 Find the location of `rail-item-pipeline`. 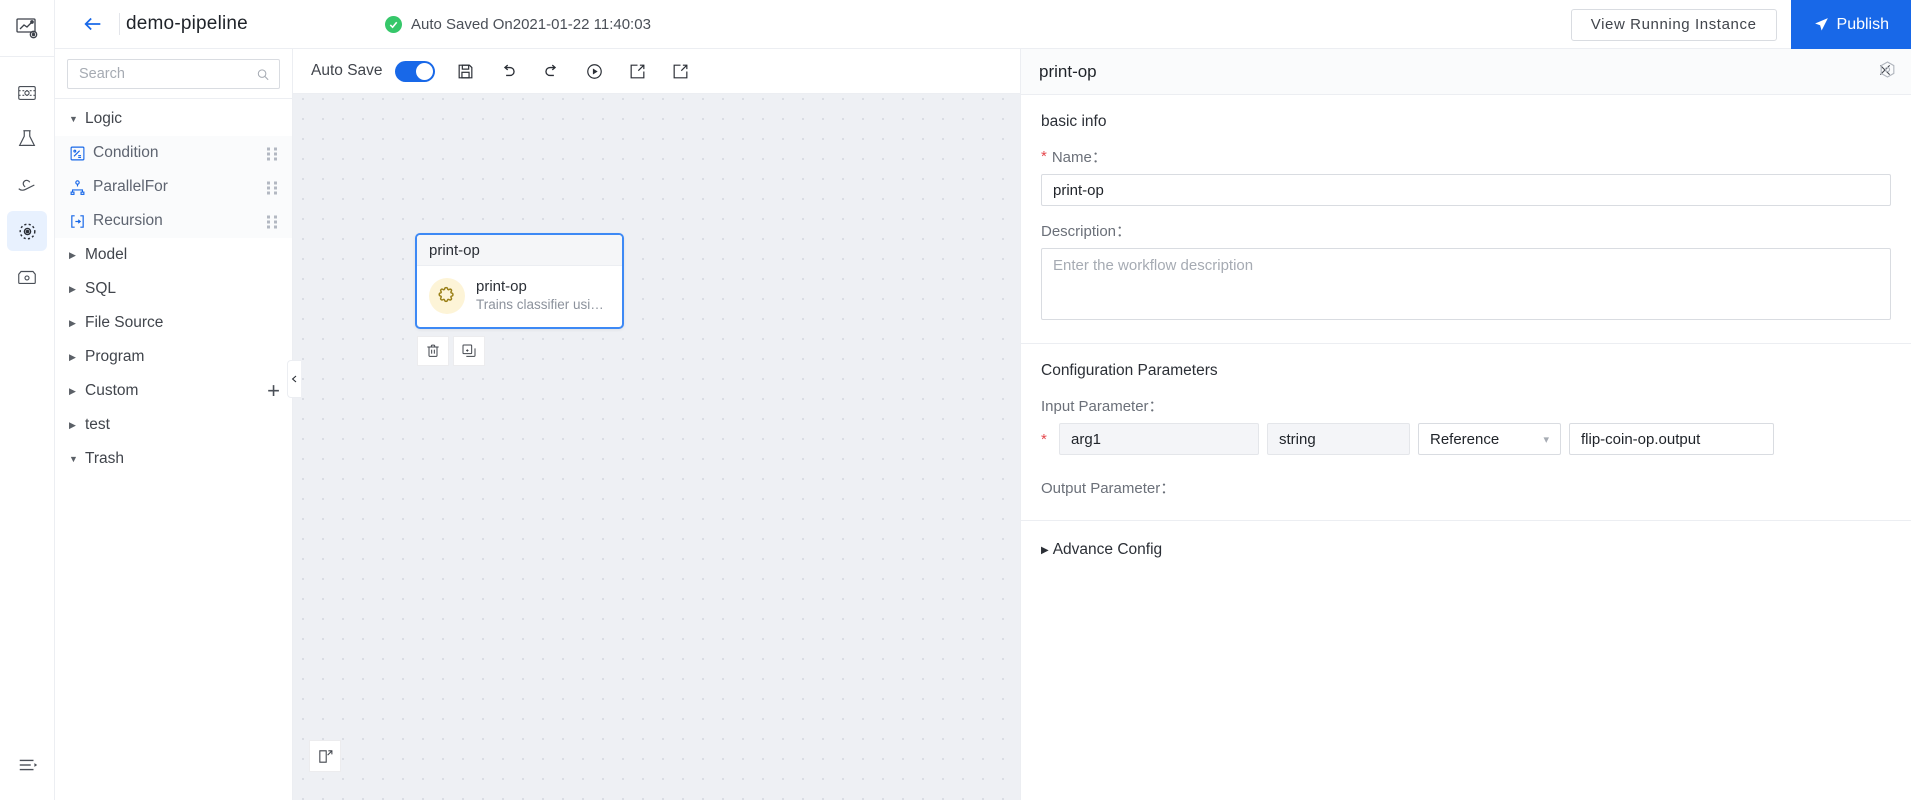

rail-item-pipeline is located at coordinates (27, 231).